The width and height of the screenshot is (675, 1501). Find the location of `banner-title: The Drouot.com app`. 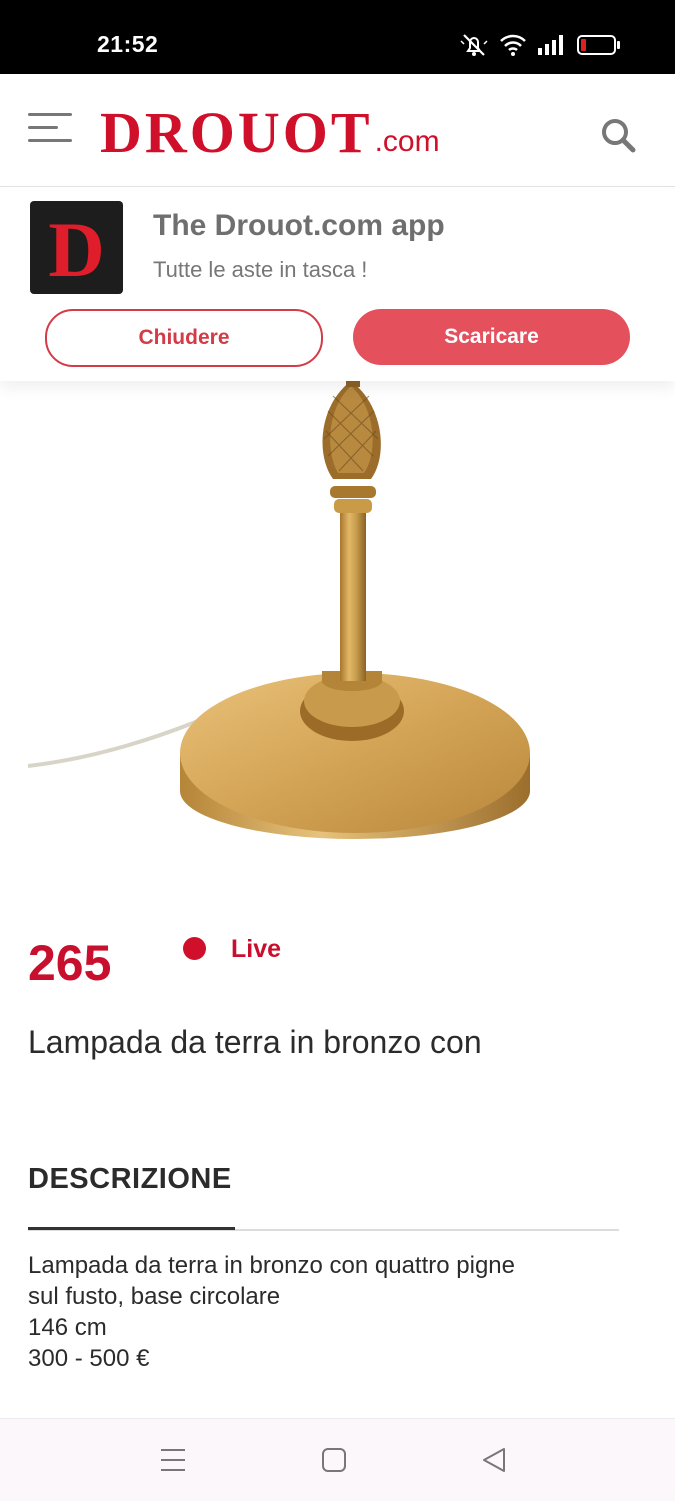

banner-title: The Drouot.com app is located at coordinates (299, 225).